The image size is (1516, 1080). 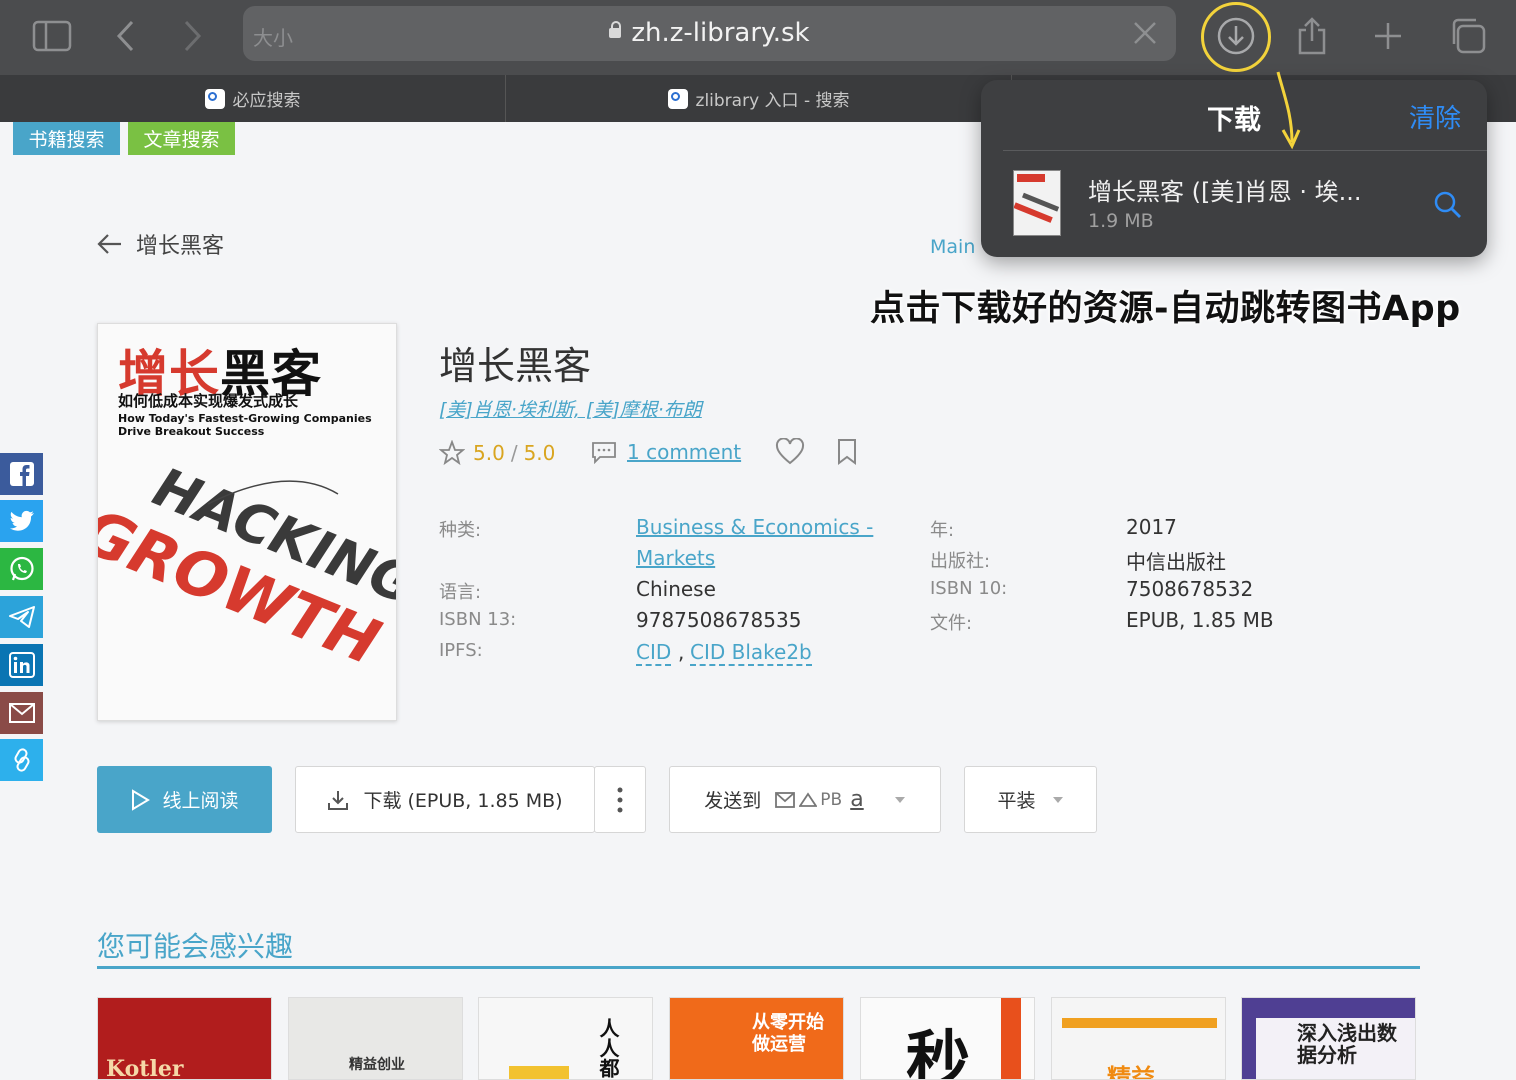 I want to click on category-link: Business & Economics -, so click(x=754, y=527).